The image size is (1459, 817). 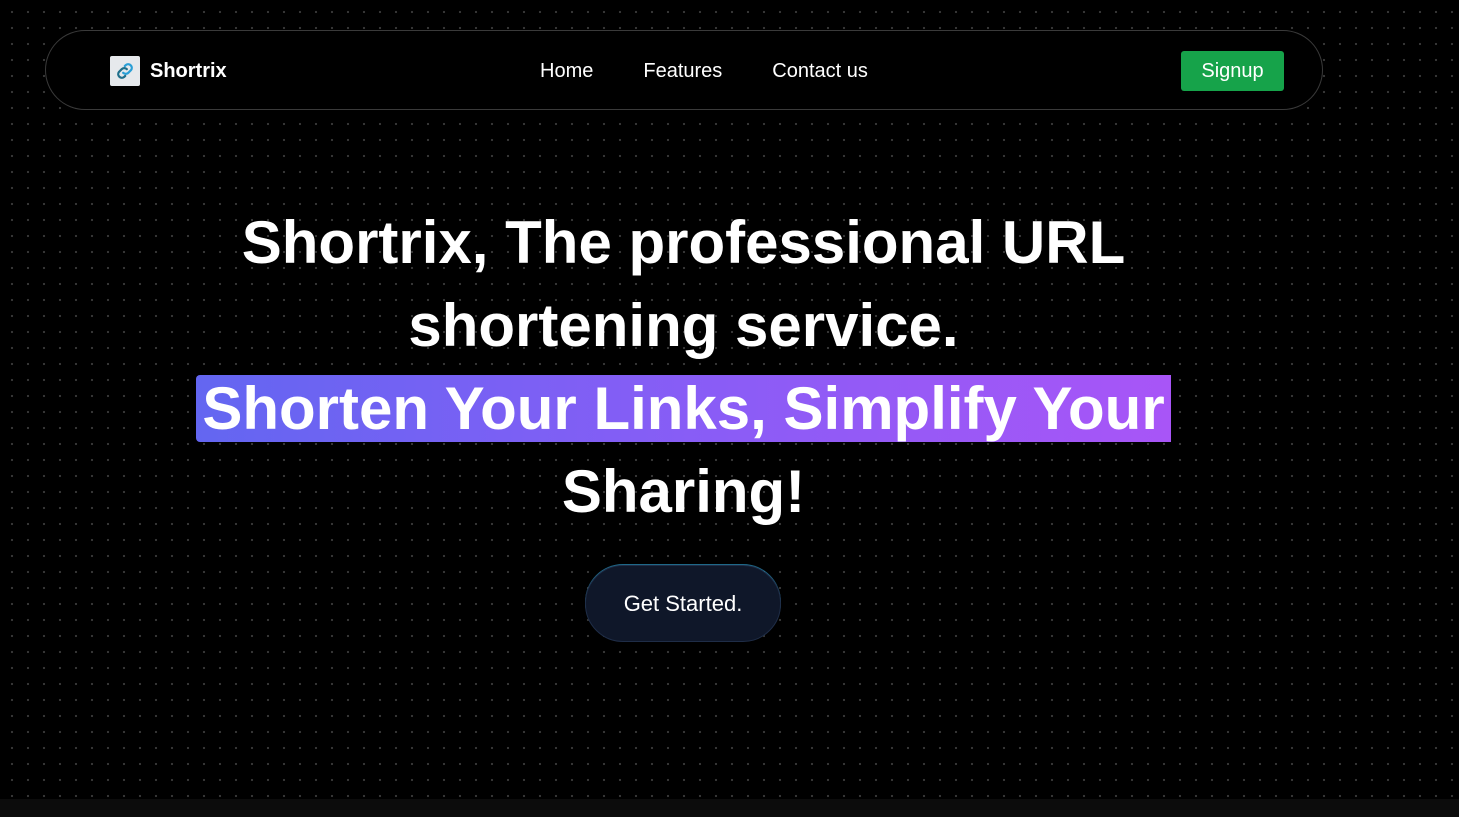 What do you see at coordinates (683, 491) in the screenshot?
I see `hero-line-4: Sharing!` at bounding box center [683, 491].